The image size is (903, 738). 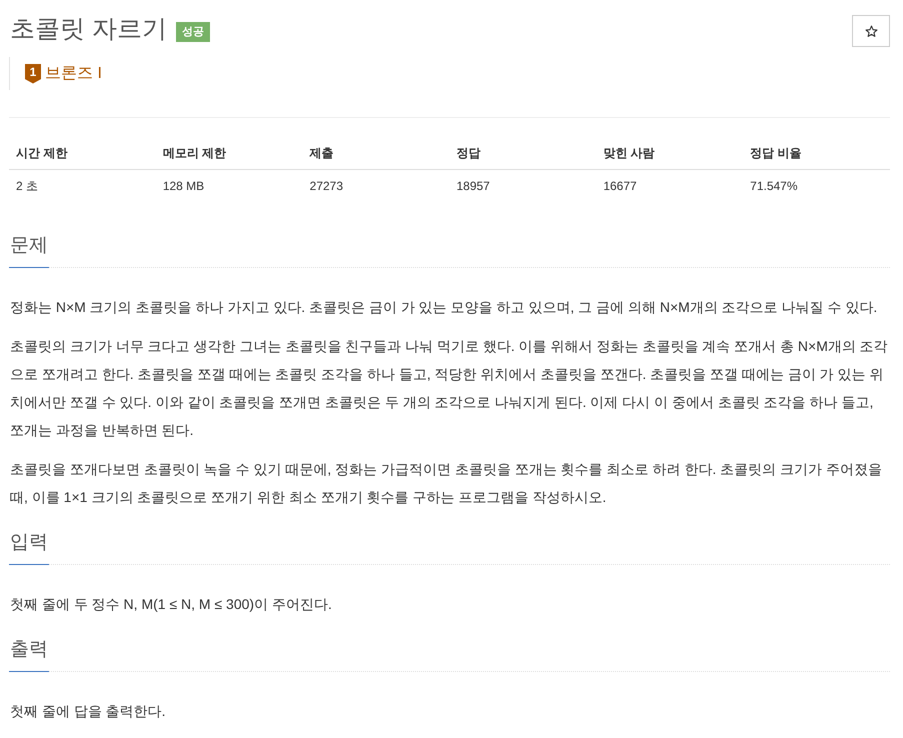 What do you see at coordinates (522, 186) in the screenshot?
I see `table-cell: 18957` at bounding box center [522, 186].